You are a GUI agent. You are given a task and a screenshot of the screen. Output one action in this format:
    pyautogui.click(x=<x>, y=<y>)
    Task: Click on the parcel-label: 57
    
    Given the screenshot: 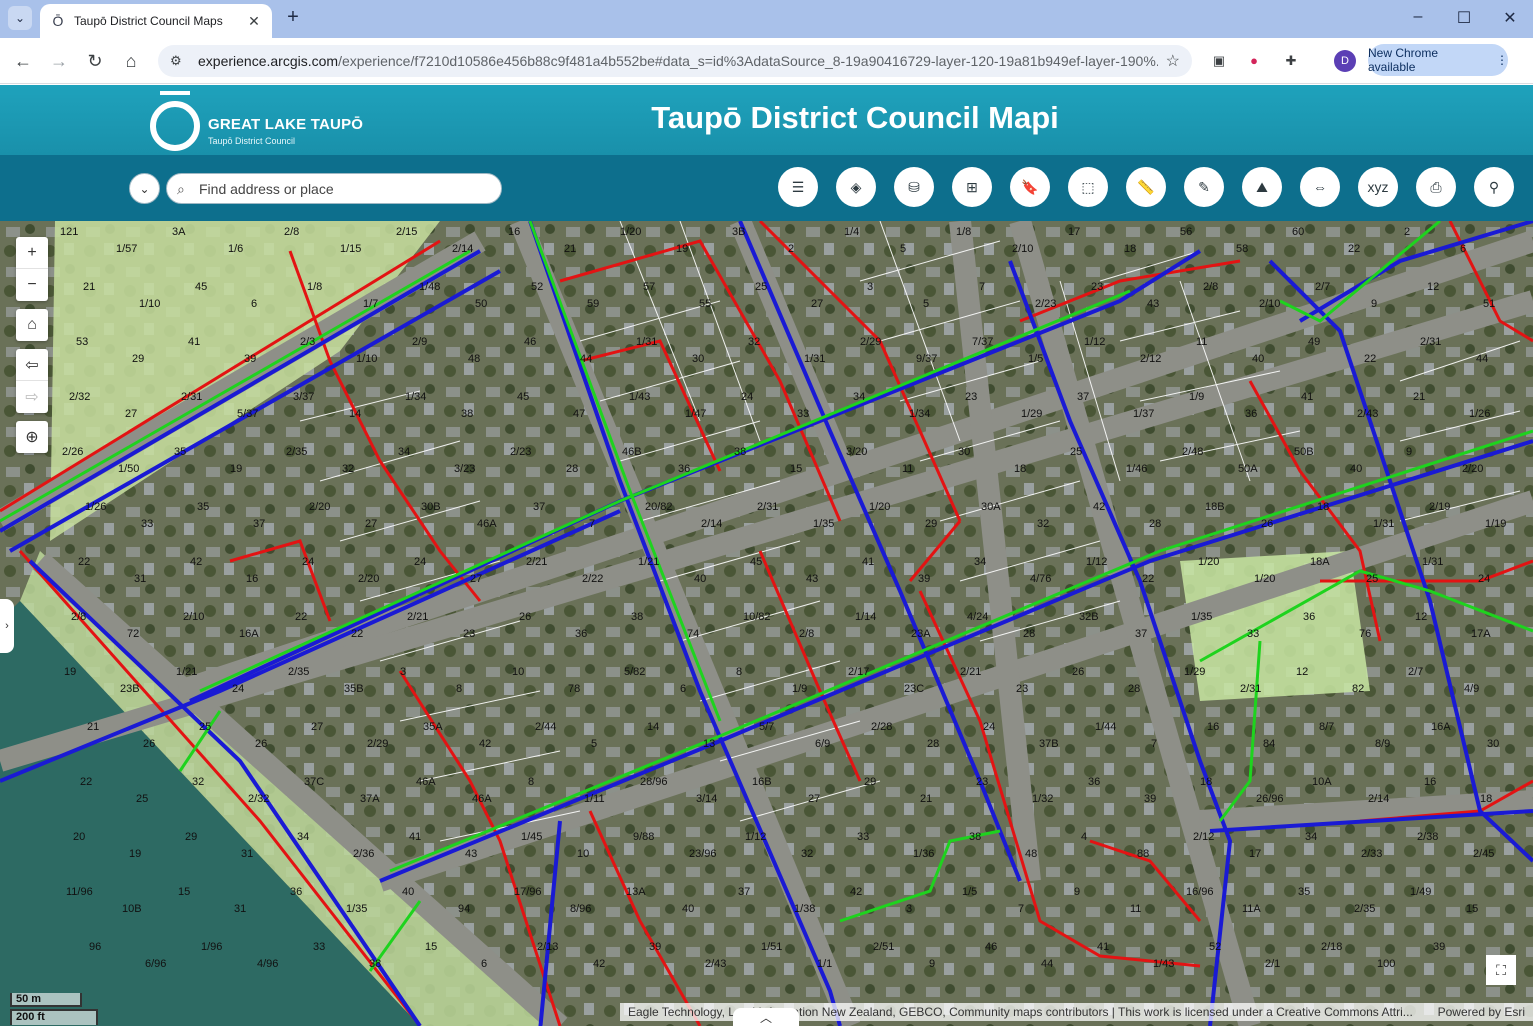 What is the action you would take?
    pyautogui.click(x=649, y=287)
    